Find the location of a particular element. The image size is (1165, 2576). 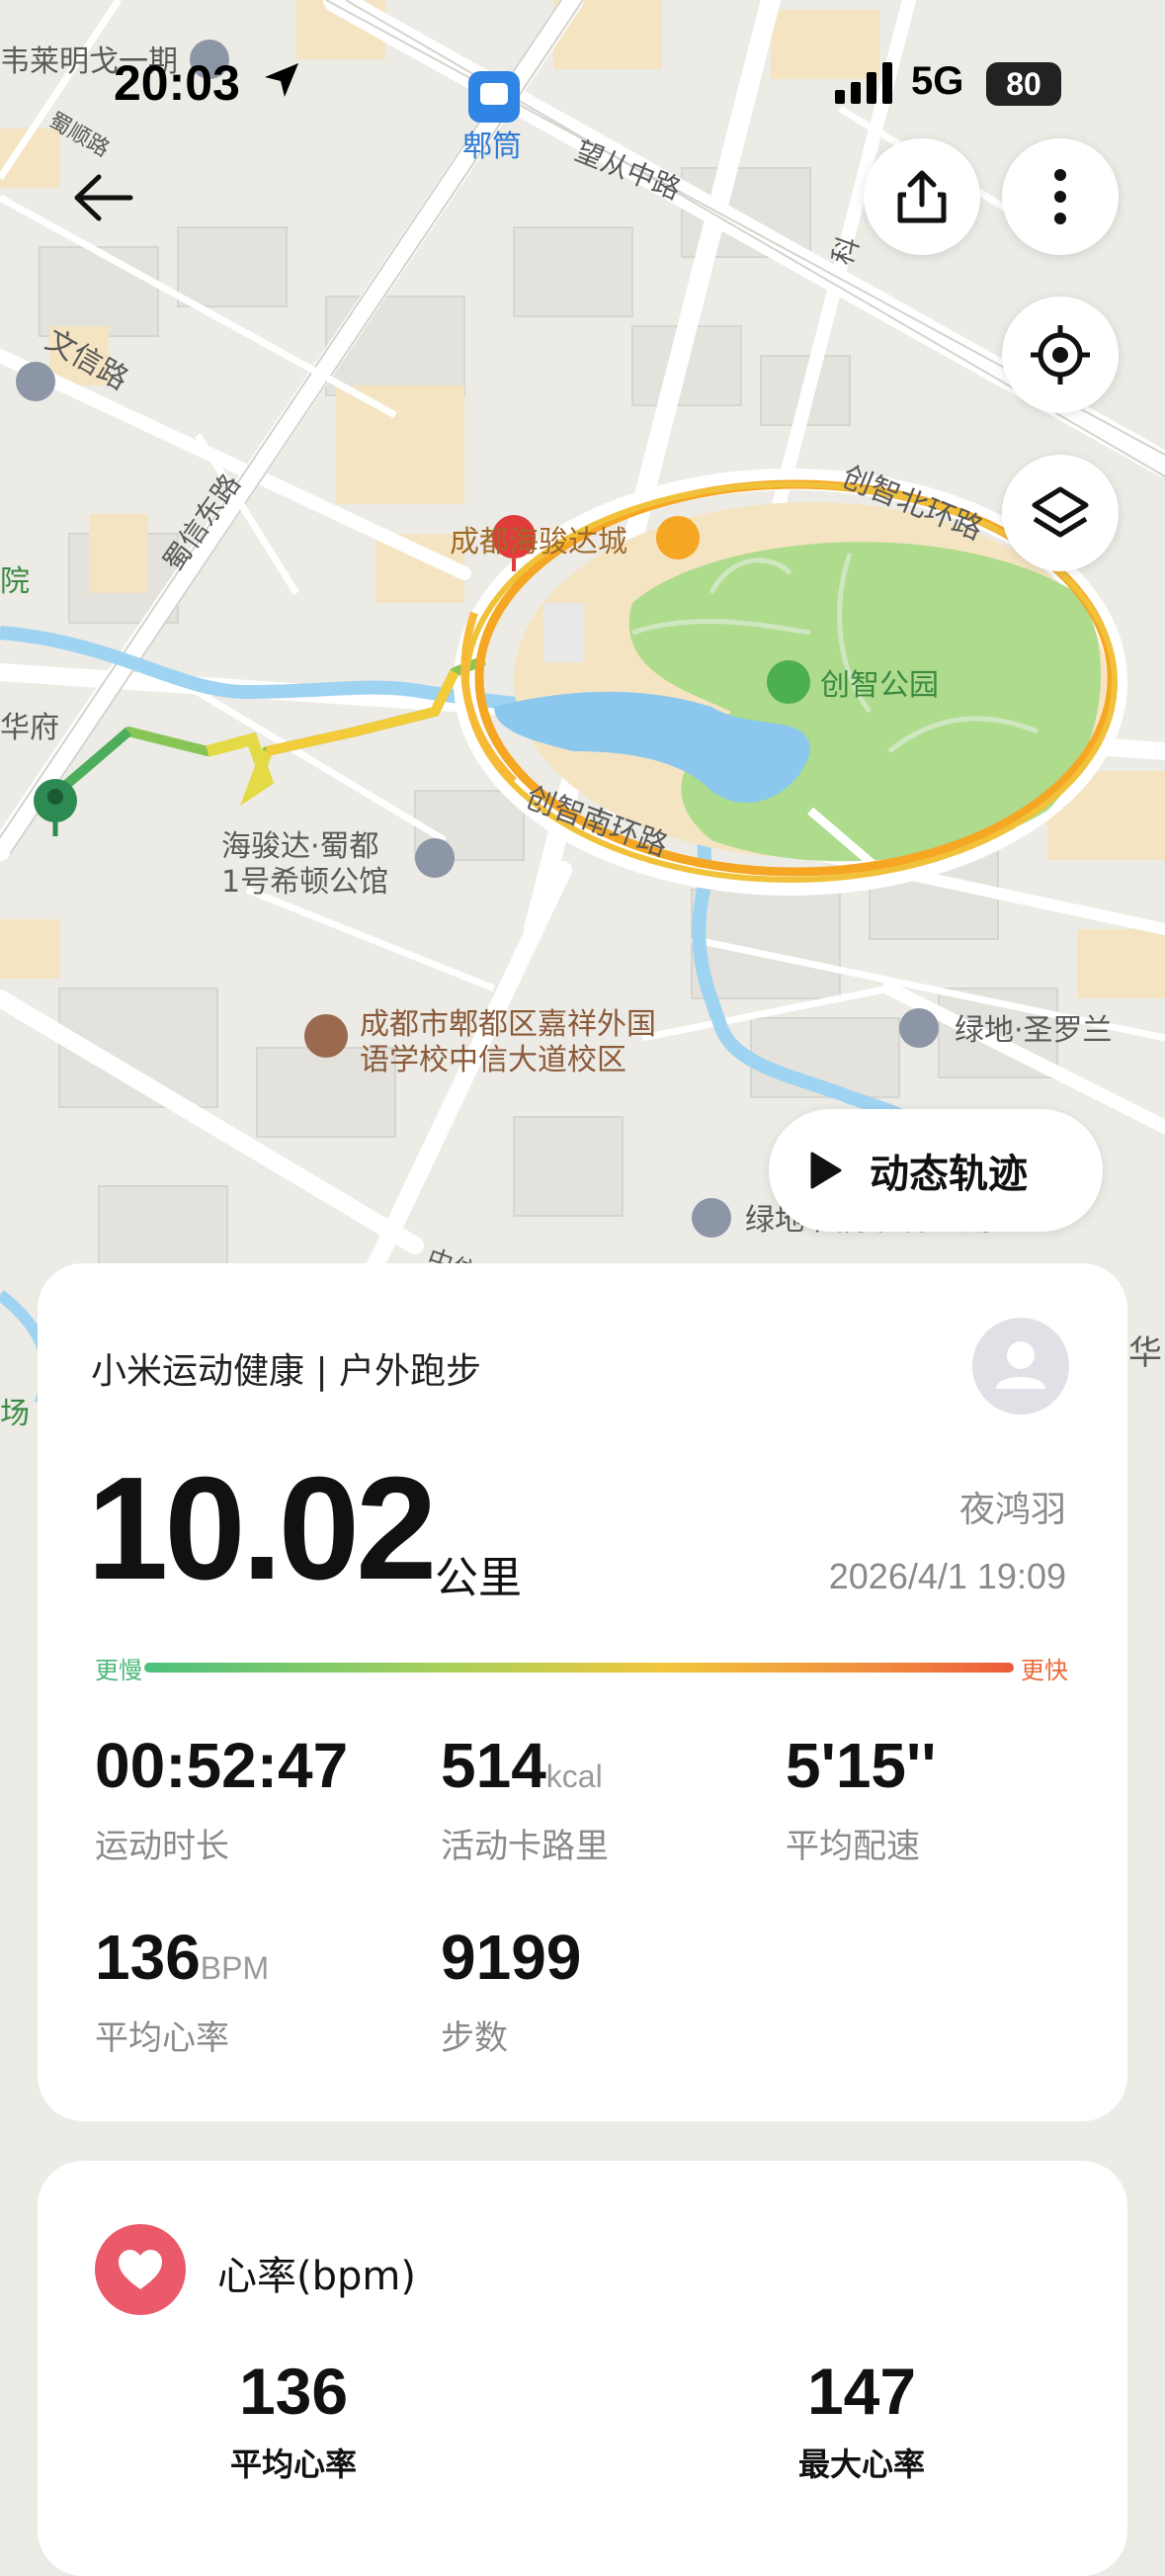

steps-label: 步数 is located at coordinates (474, 2038).